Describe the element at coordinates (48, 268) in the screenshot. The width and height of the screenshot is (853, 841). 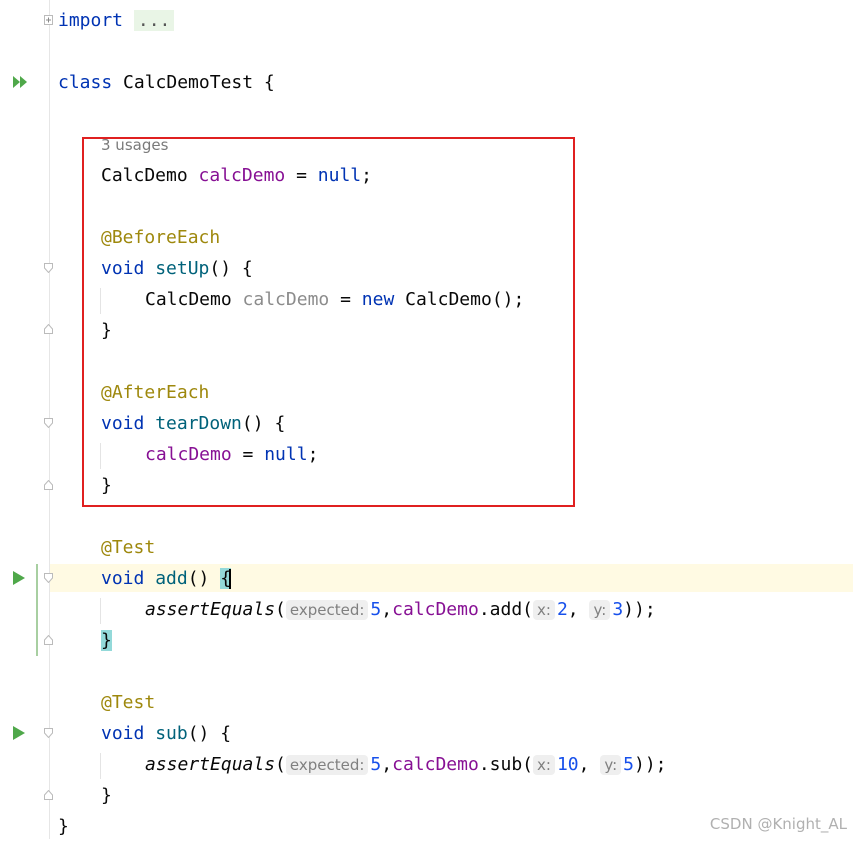
I see `fold-setup-start-icon` at that location.